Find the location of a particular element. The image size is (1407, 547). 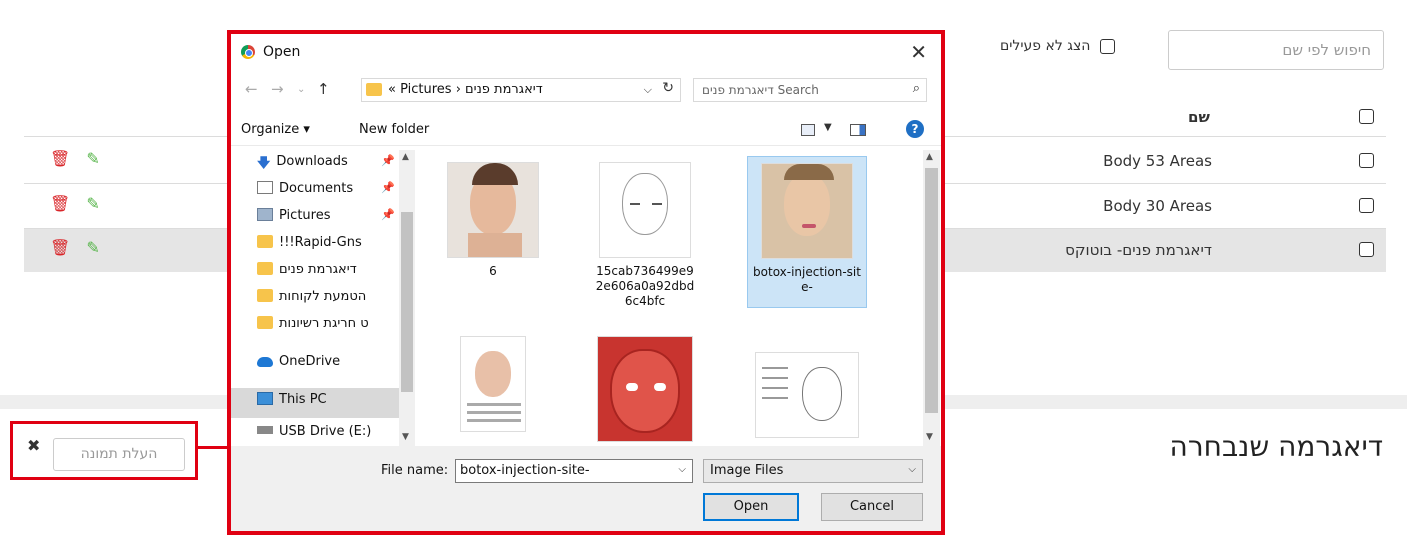

nav-item-onedrive: OneDrive is located at coordinates (329, 367).